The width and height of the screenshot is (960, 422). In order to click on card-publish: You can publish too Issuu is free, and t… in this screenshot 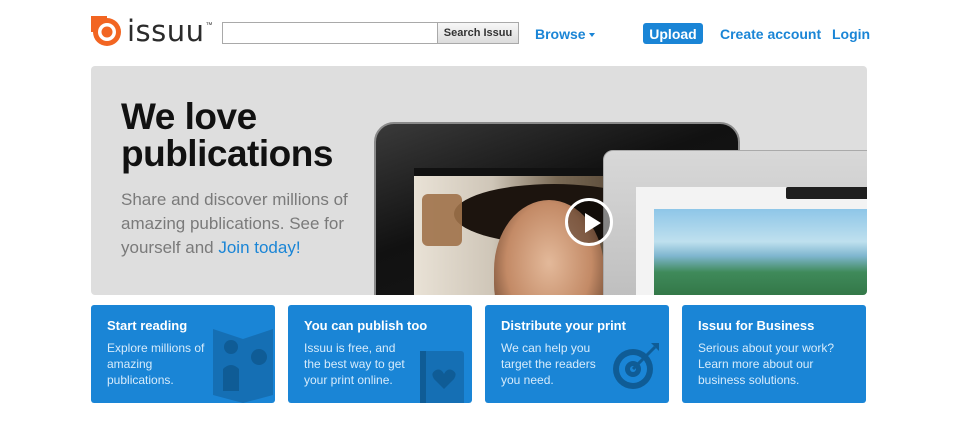, I will do `click(380, 354)`.